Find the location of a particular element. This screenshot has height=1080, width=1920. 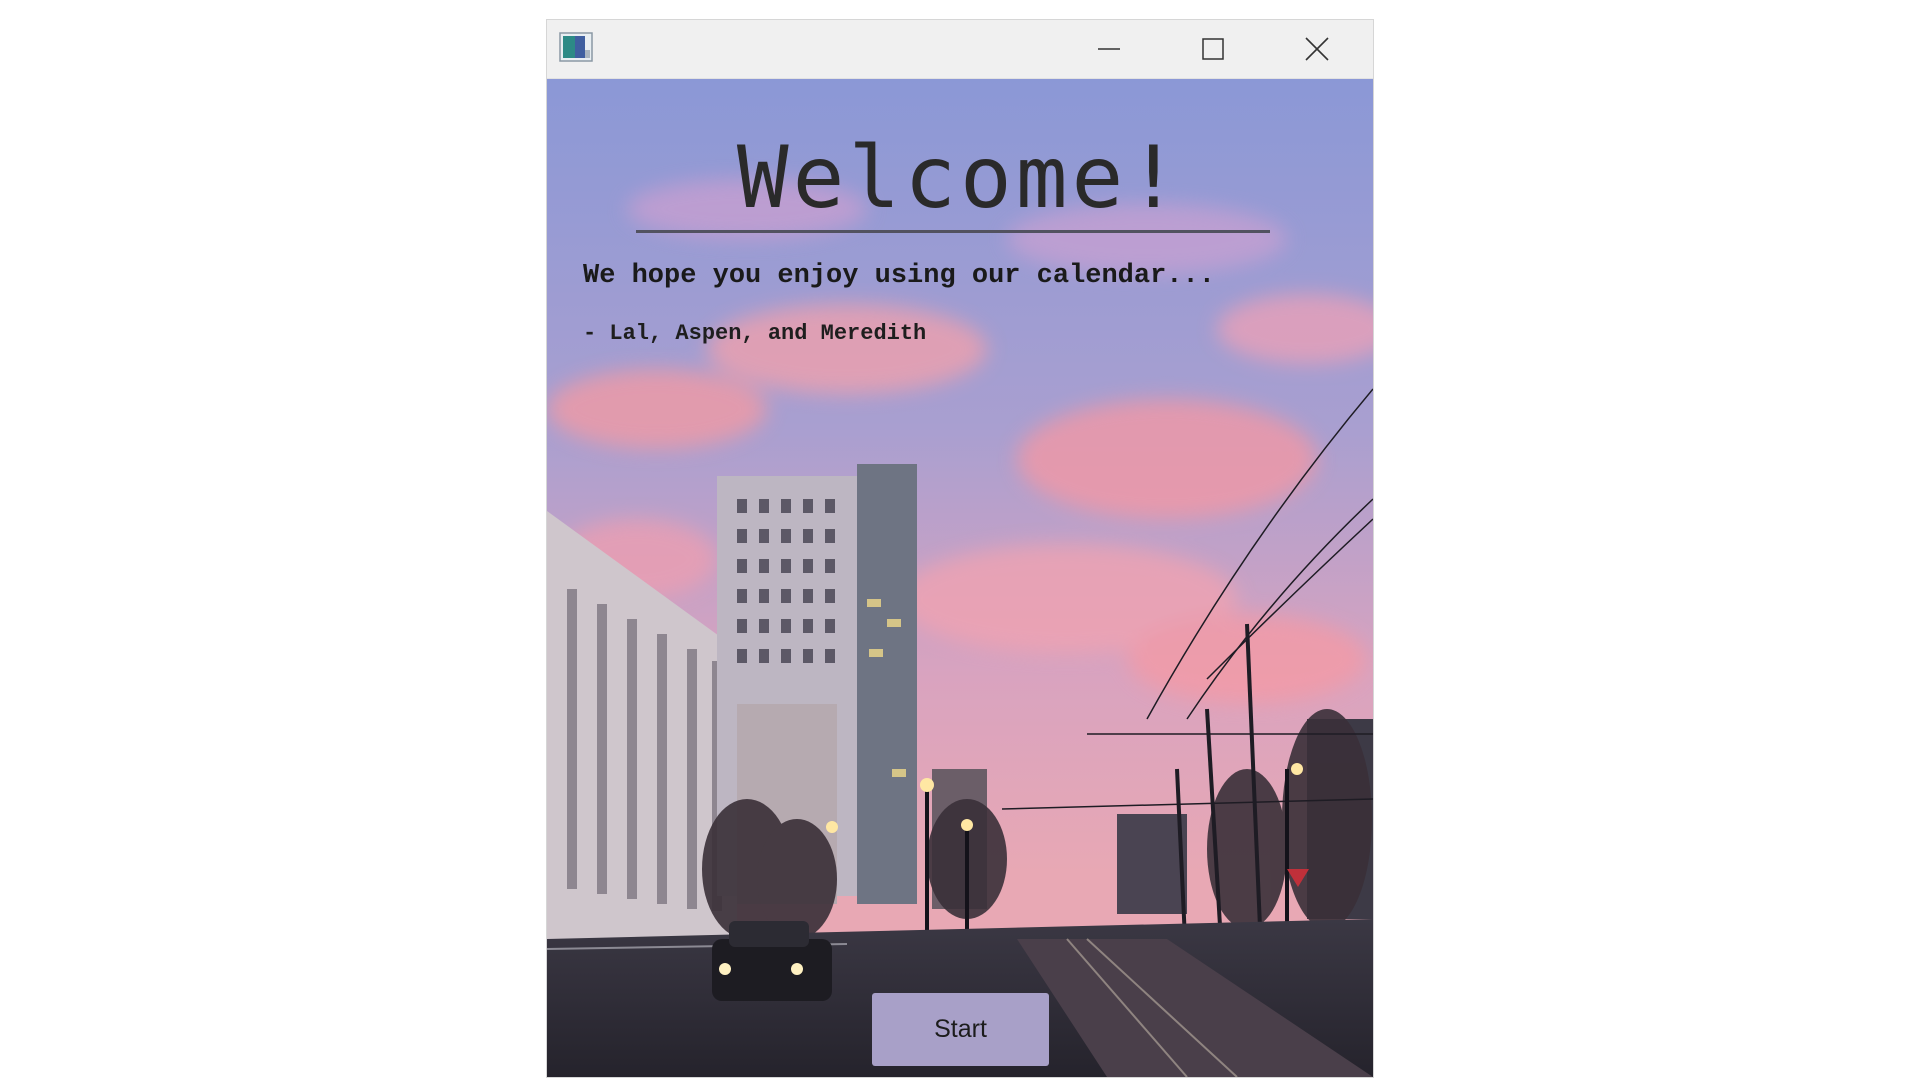

maximize-icon is located at coordinates (1213, 49).